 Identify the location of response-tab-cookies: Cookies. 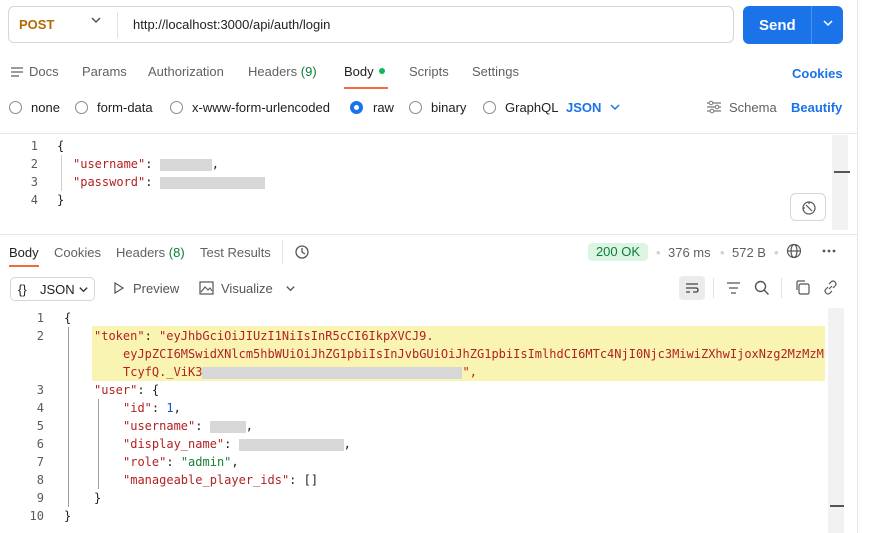
(77, 252).